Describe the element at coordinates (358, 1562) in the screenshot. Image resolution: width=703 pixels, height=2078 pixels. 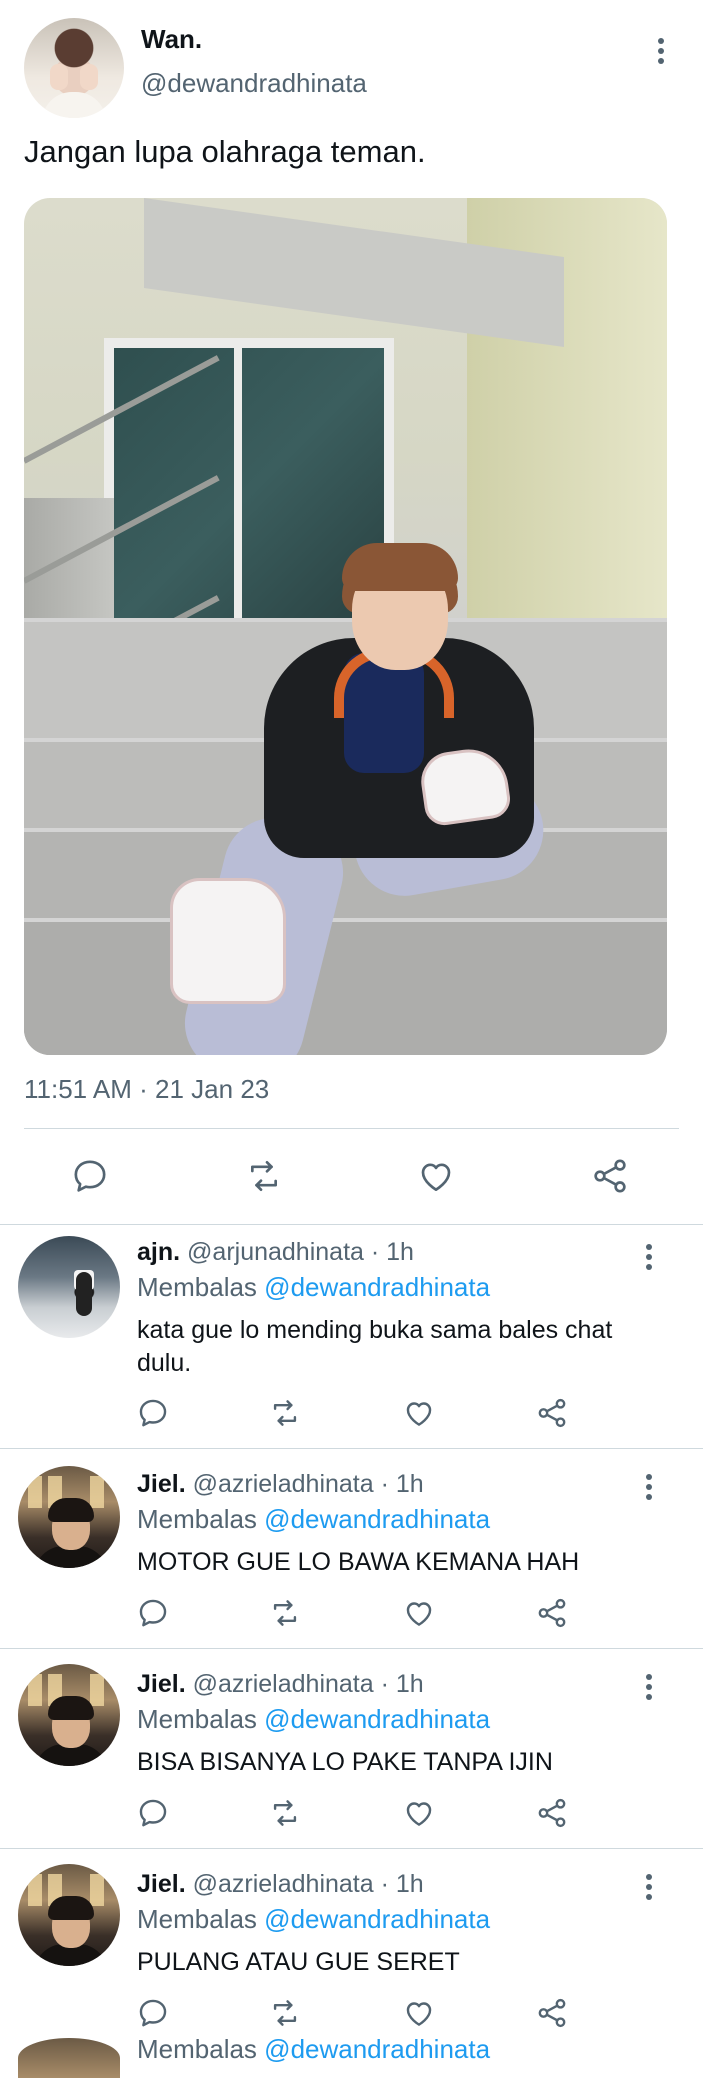
I see `reply-text: MOTOR GUE LO BAWA KEMANA HAH` at that location.